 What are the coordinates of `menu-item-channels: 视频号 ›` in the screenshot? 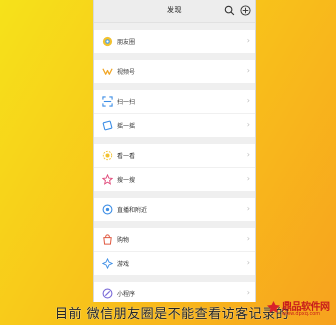 It's located at (174, 71).